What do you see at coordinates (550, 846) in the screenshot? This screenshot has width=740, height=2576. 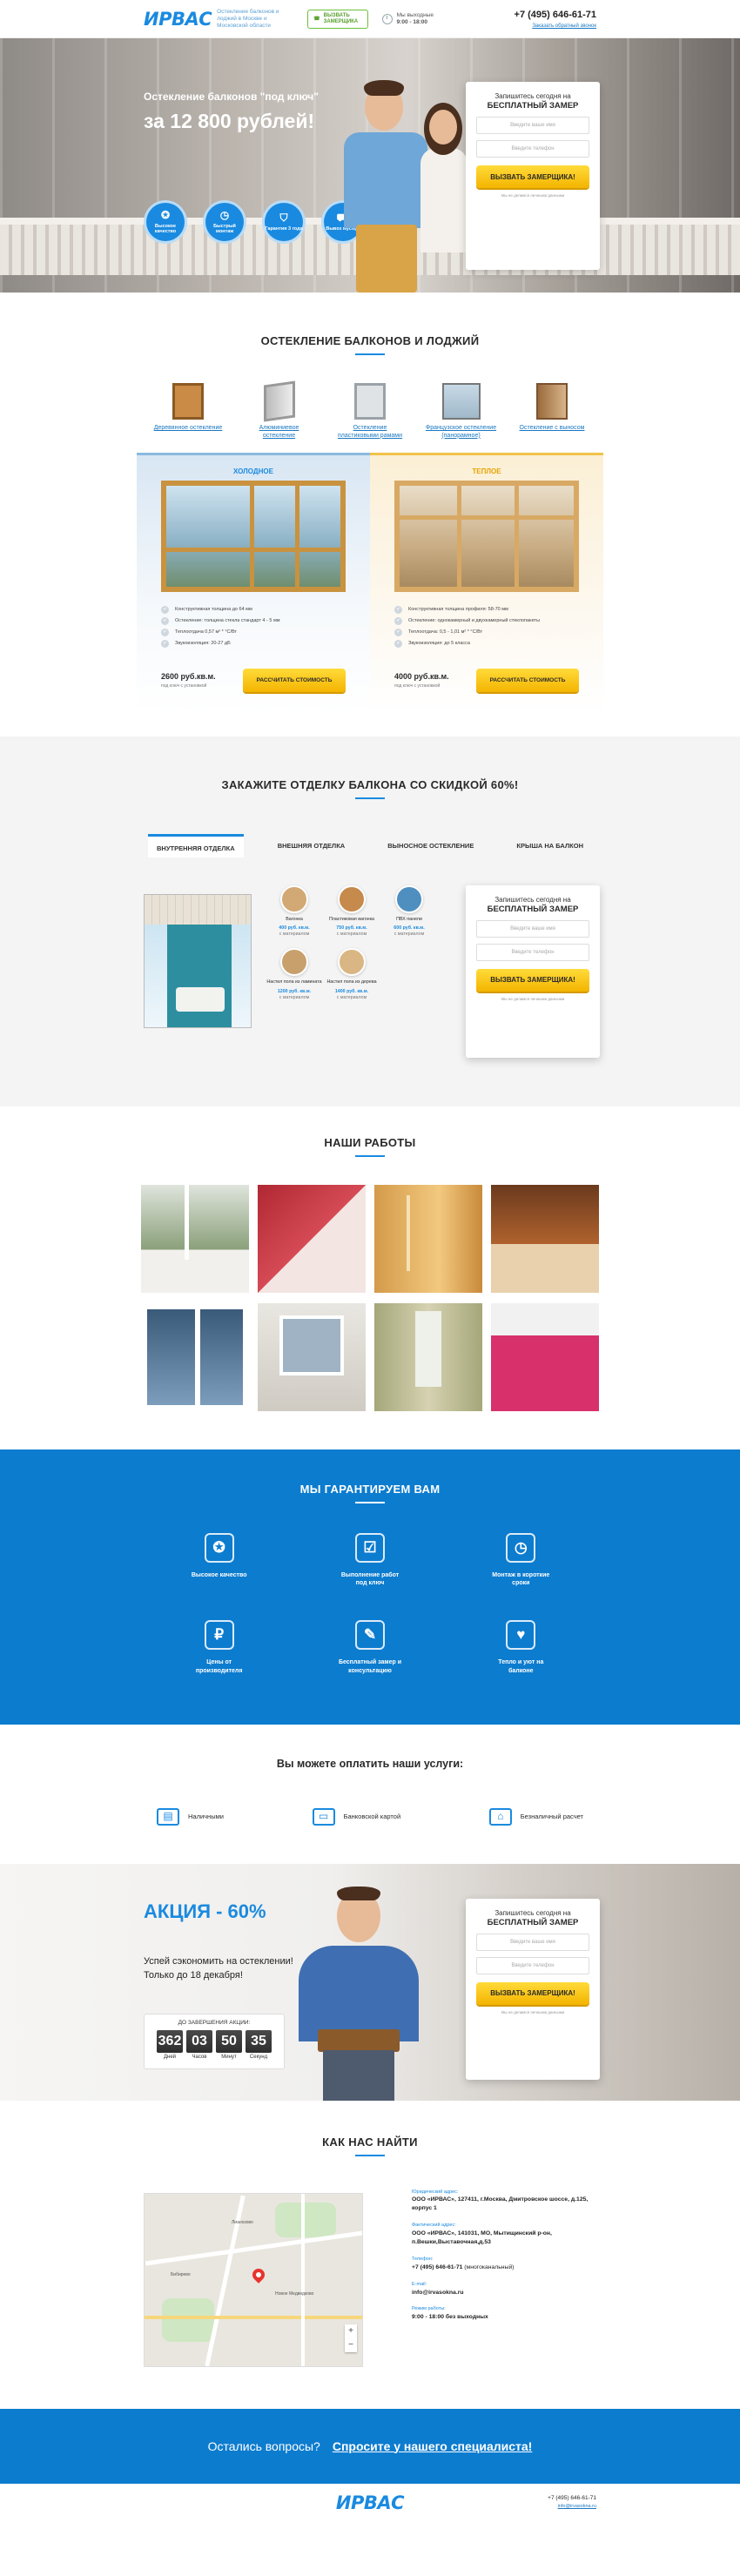 I see `tab-roof: КРЫША НА БАЛКОН` at bounding box center [550, 846].